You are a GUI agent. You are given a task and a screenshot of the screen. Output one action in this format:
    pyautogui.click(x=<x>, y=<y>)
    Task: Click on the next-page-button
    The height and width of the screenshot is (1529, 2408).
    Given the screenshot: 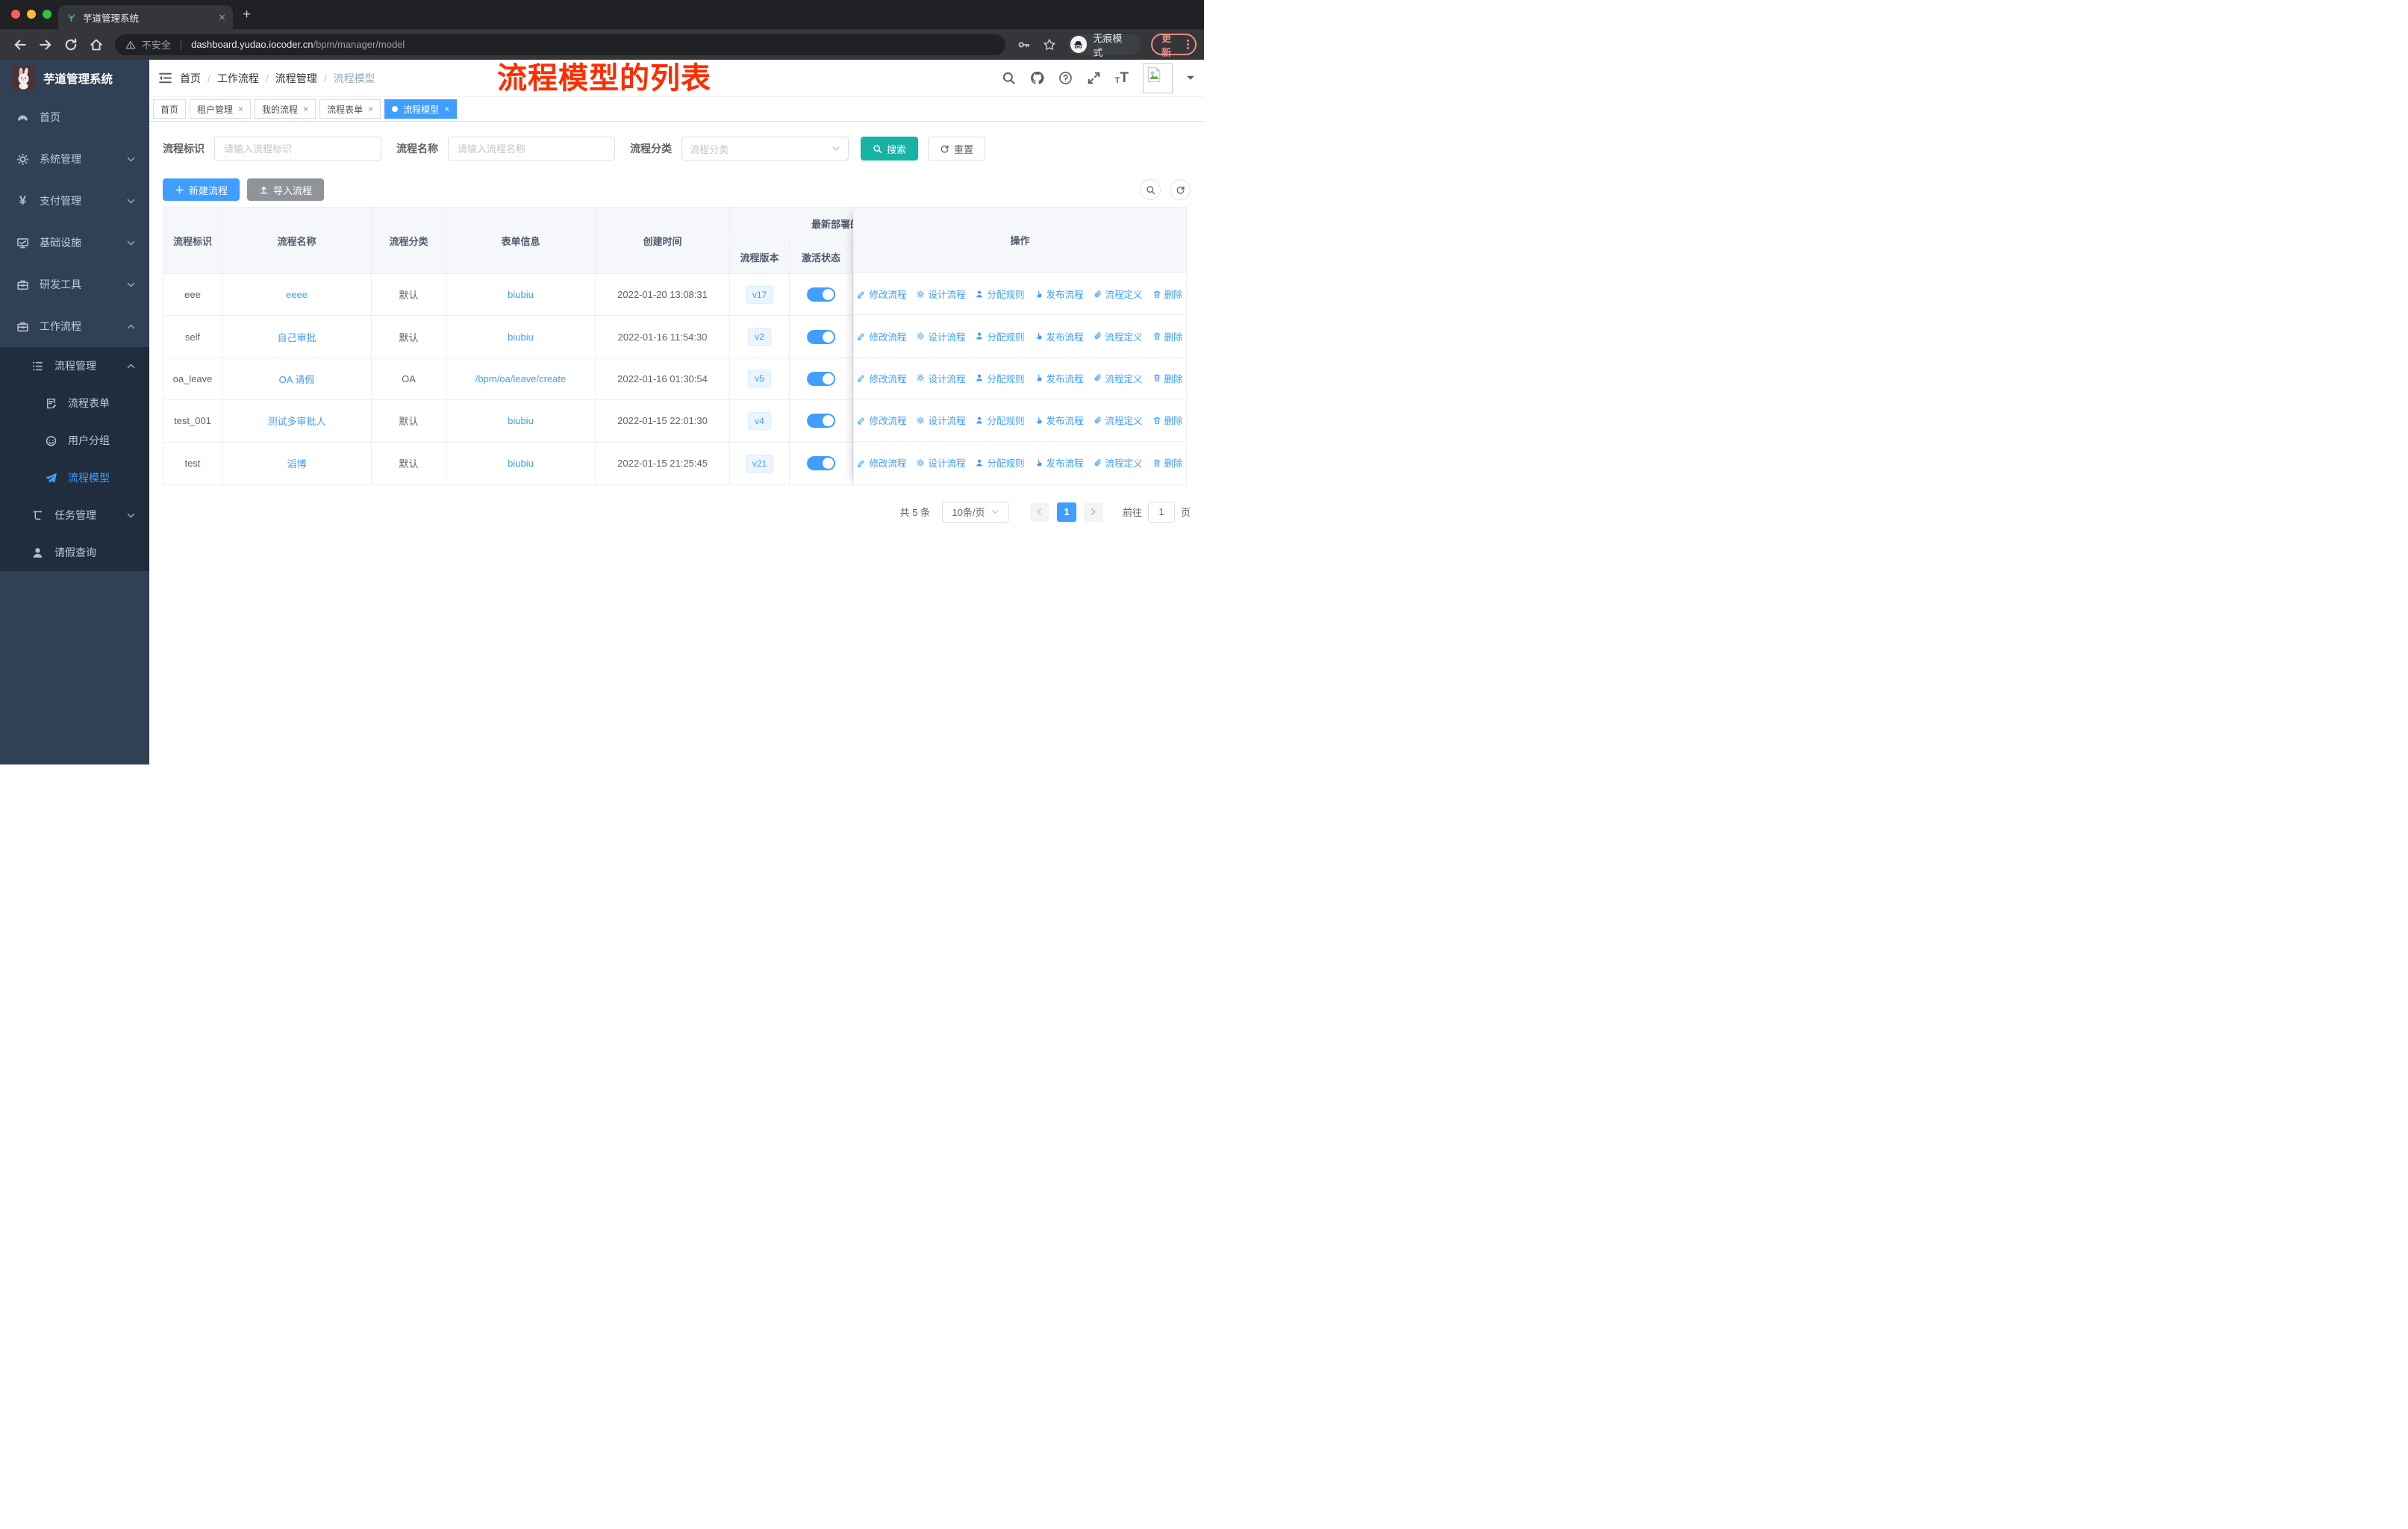 What is the action you would take?
    pyautogui.click(x=1093, y=512)
    